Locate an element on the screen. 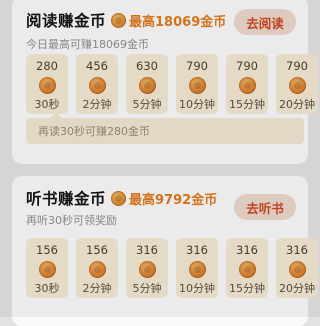  listening-title-row: 听书赚金币 最高9792金币 is located at coordinates (121, 198).